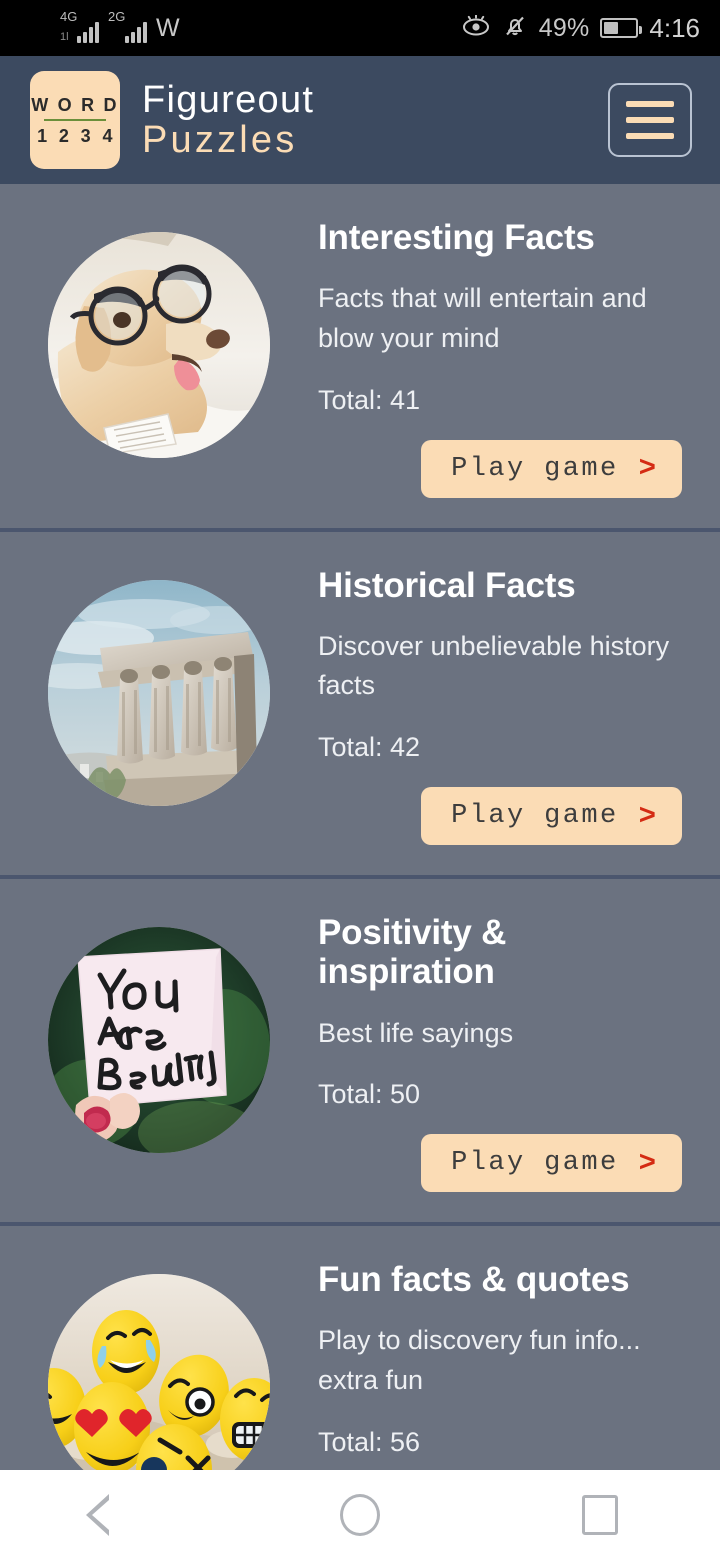  Describe the element at coordinates (76, 135) in the screenshot. I see `logo-numbers-text: 1 2 3 4` at that location.